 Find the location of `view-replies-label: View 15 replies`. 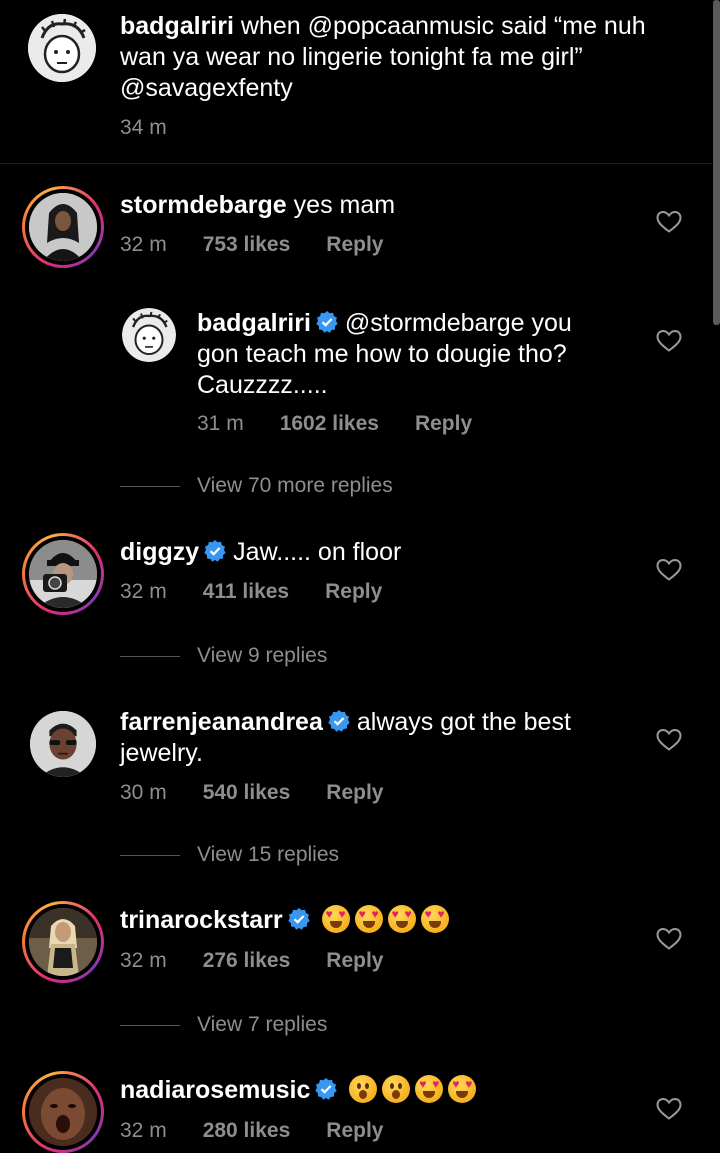

view-replies-label: View 15 replies is located at coordinates (268, 854).